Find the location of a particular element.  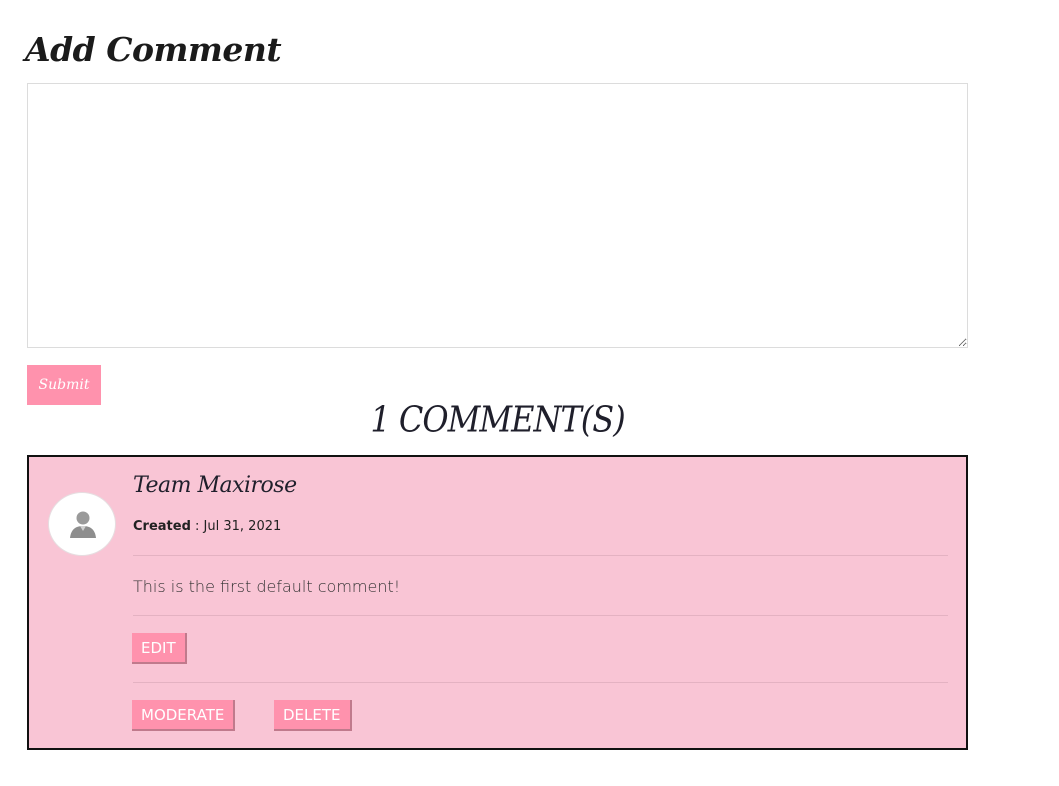

comments-count-title: 1 COMMENT(S) is located at coordinates (497, 419).